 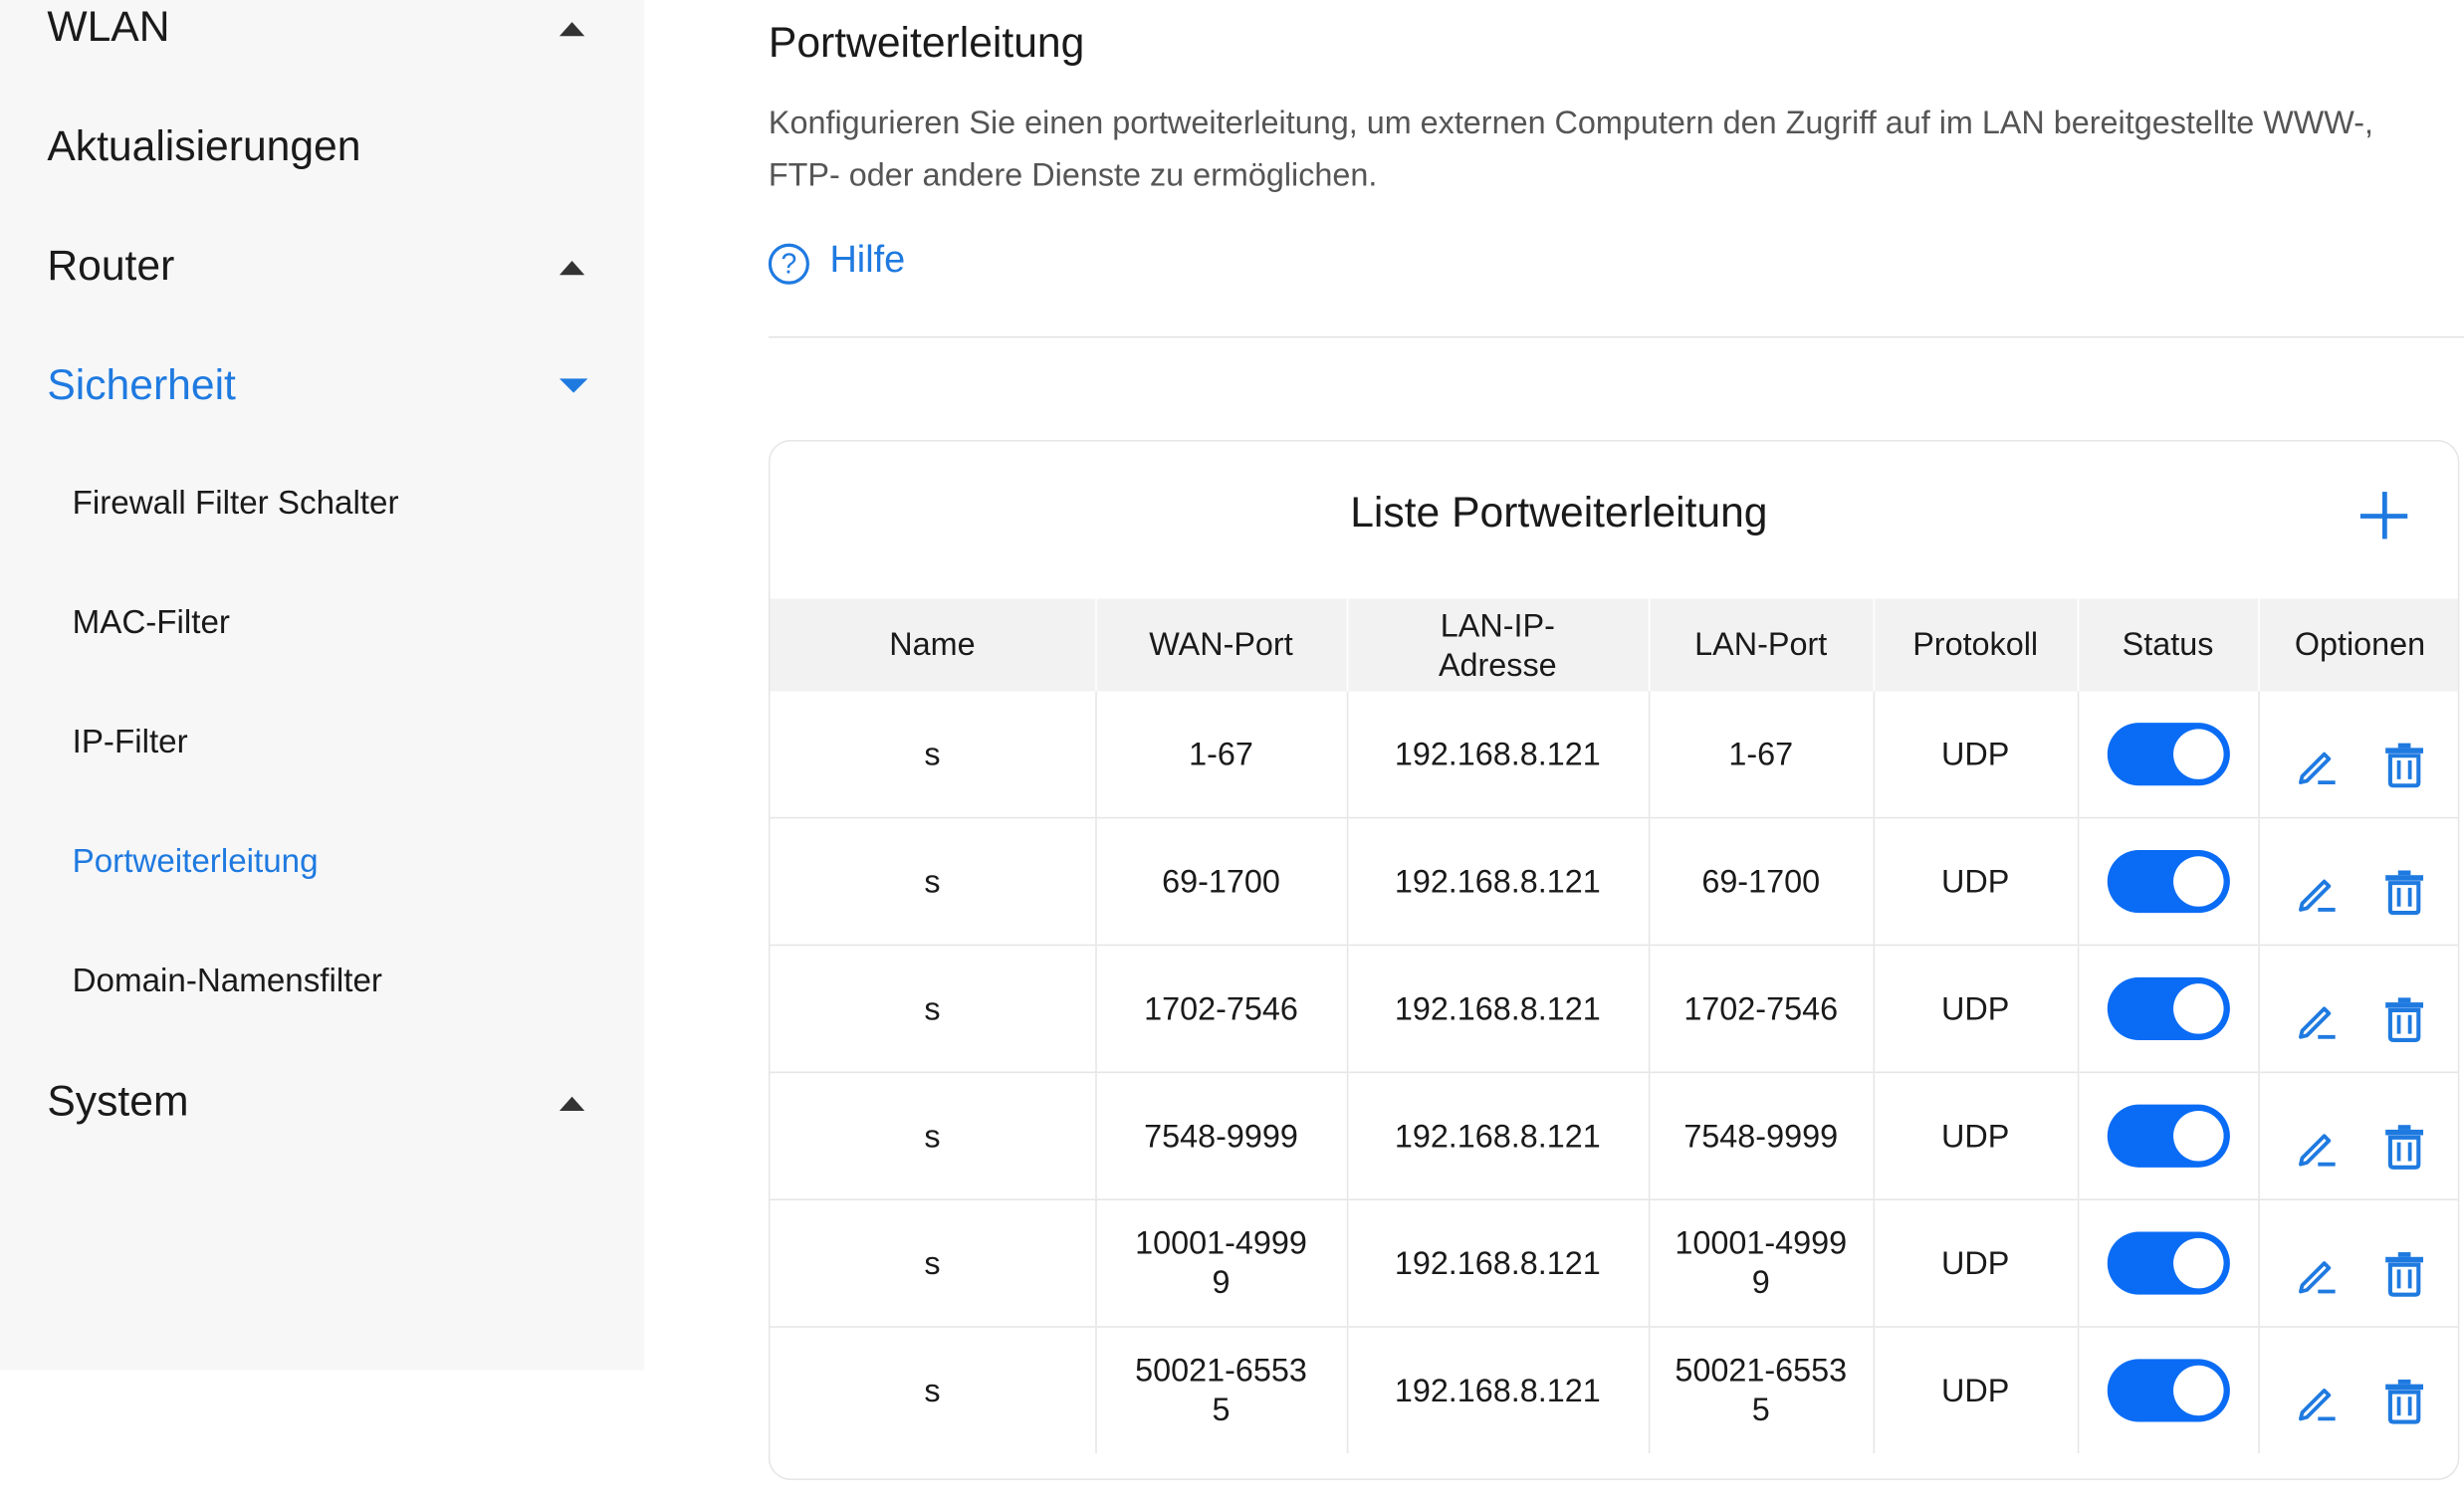 I want to click on cell-wan-port: 10001-49999, so click(x=1222, y=1263).